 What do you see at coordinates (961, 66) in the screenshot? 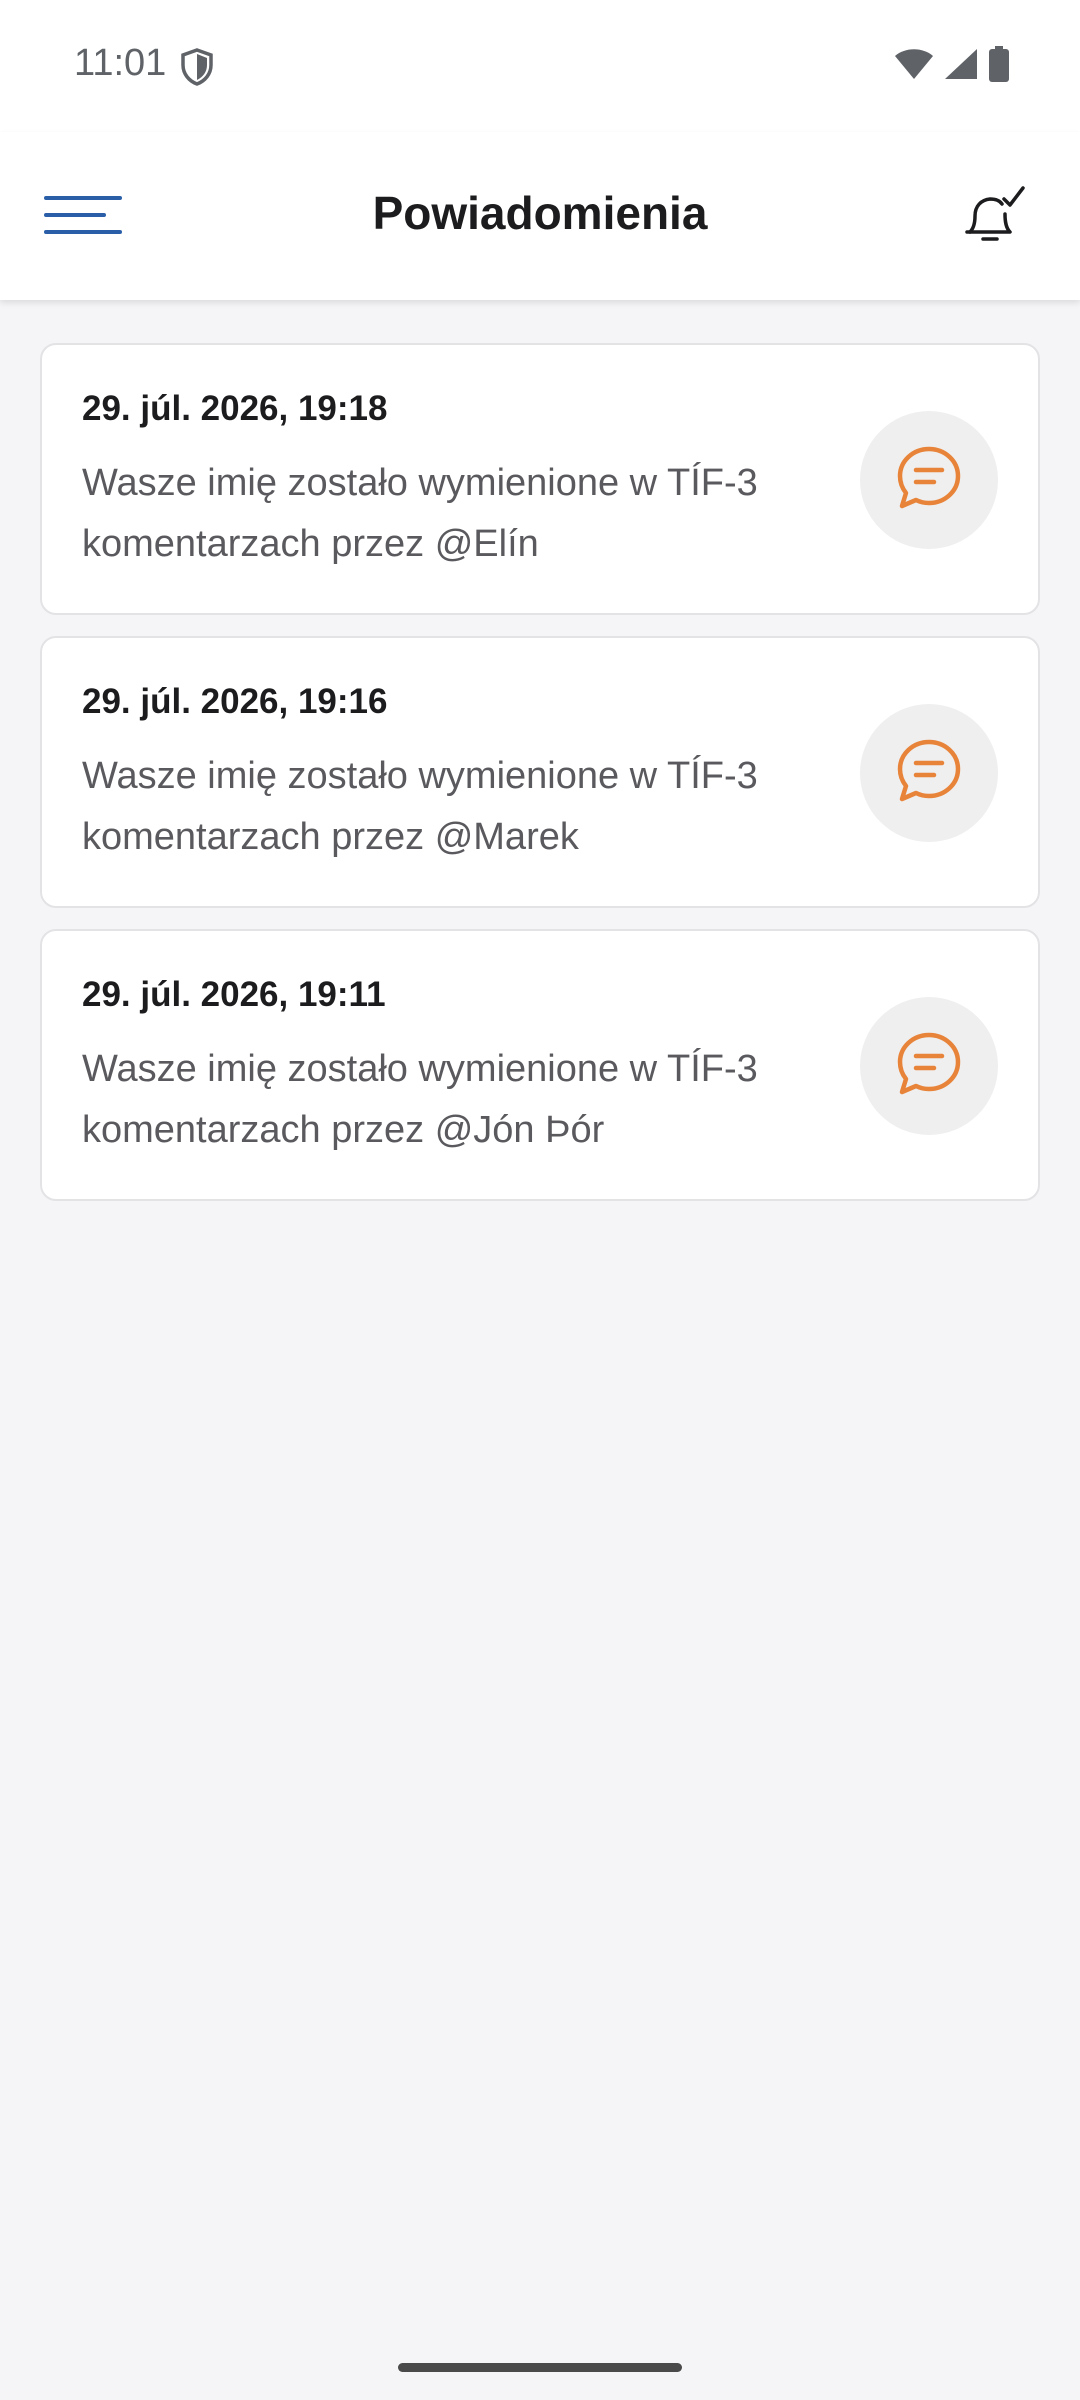
I see `signal-icon` at bounding box center [961, 66].